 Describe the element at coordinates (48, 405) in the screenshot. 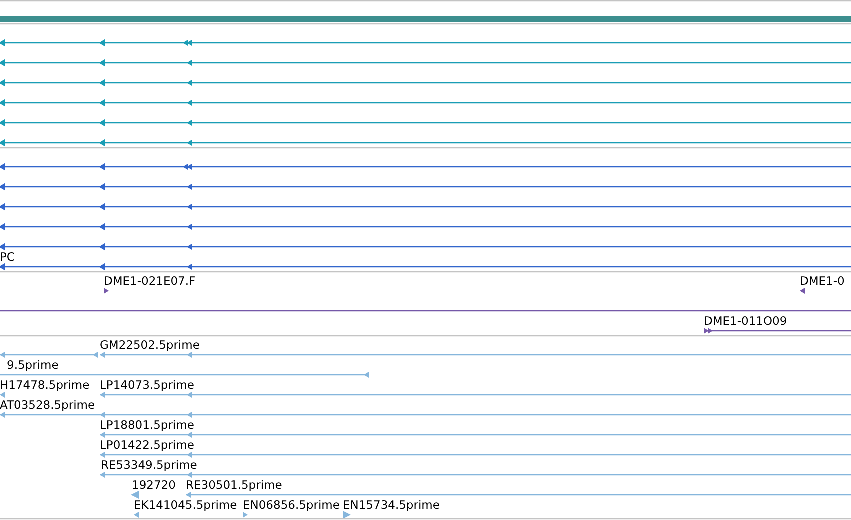

I see `feature-label: AT03528.5prime` at that location.